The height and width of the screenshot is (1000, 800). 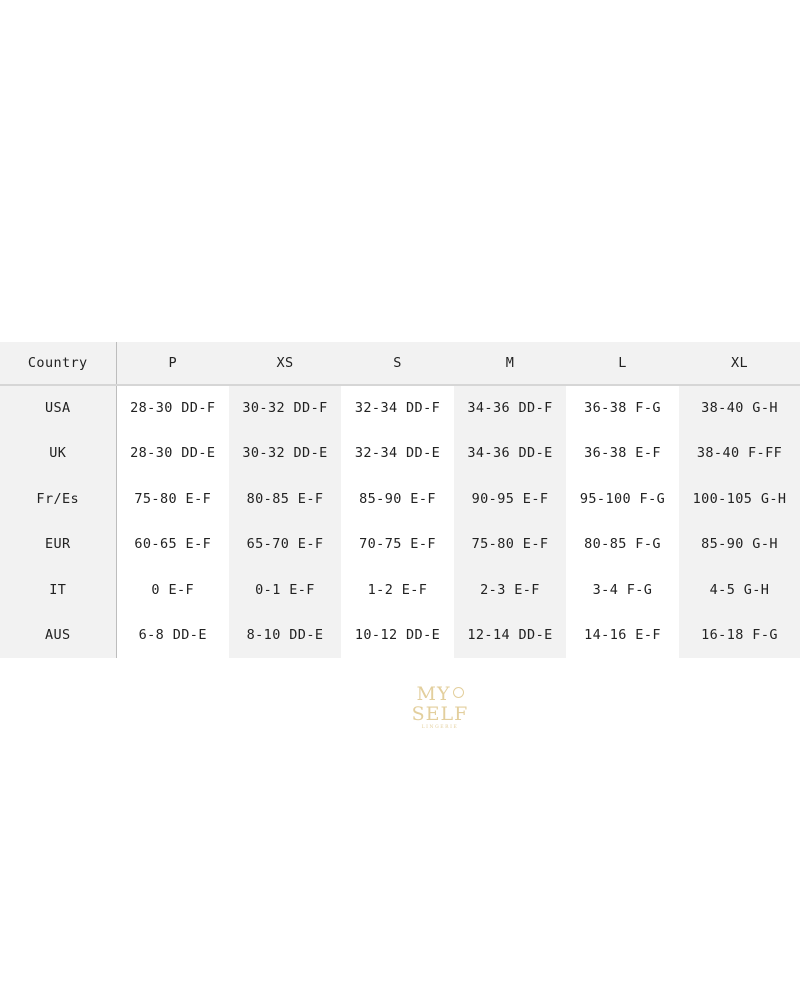 I want to click on size-cell: 4-5 G-H, so click(x=739, y=590).